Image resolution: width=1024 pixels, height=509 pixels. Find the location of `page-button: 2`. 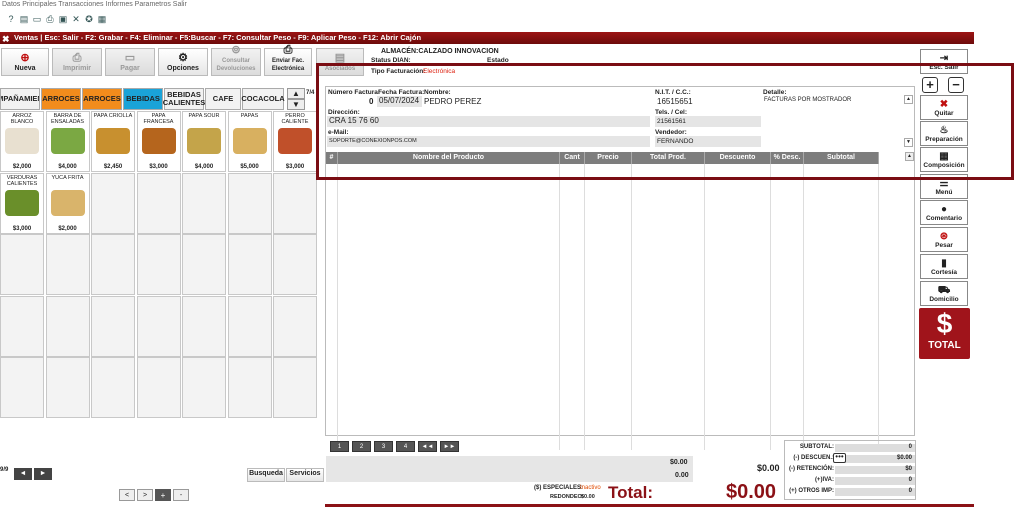

page-button: 2 is located at coordinates (361, 446).